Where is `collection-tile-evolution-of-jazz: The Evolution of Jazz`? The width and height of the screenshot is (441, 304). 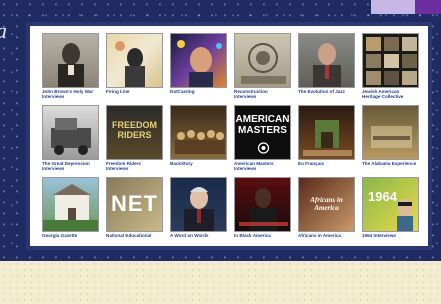 collection-tile-evolution-of-jazz: The Evolution of Jazz is located at coordinates (326, 66).